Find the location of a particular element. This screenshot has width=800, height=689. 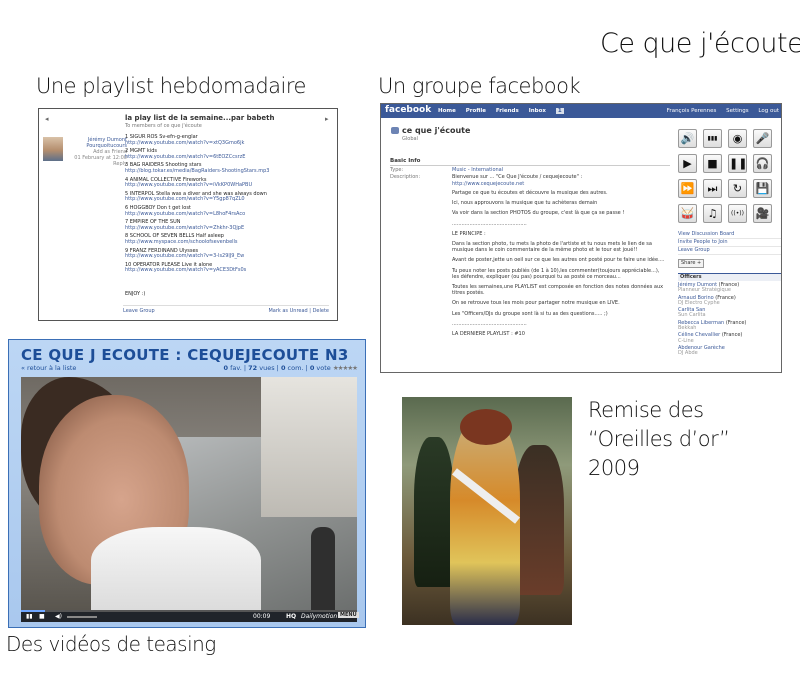

votes-label: vote is located at coordinates (323, 368).